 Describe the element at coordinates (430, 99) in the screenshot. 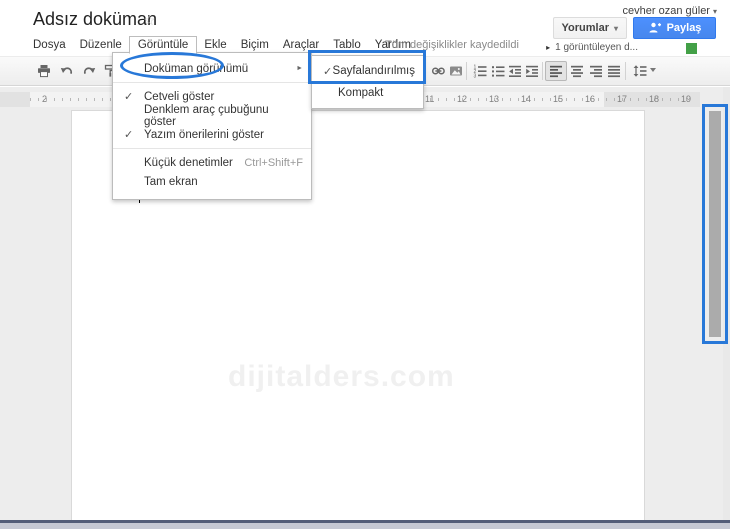

I see `ruler-number: 11` at that location.